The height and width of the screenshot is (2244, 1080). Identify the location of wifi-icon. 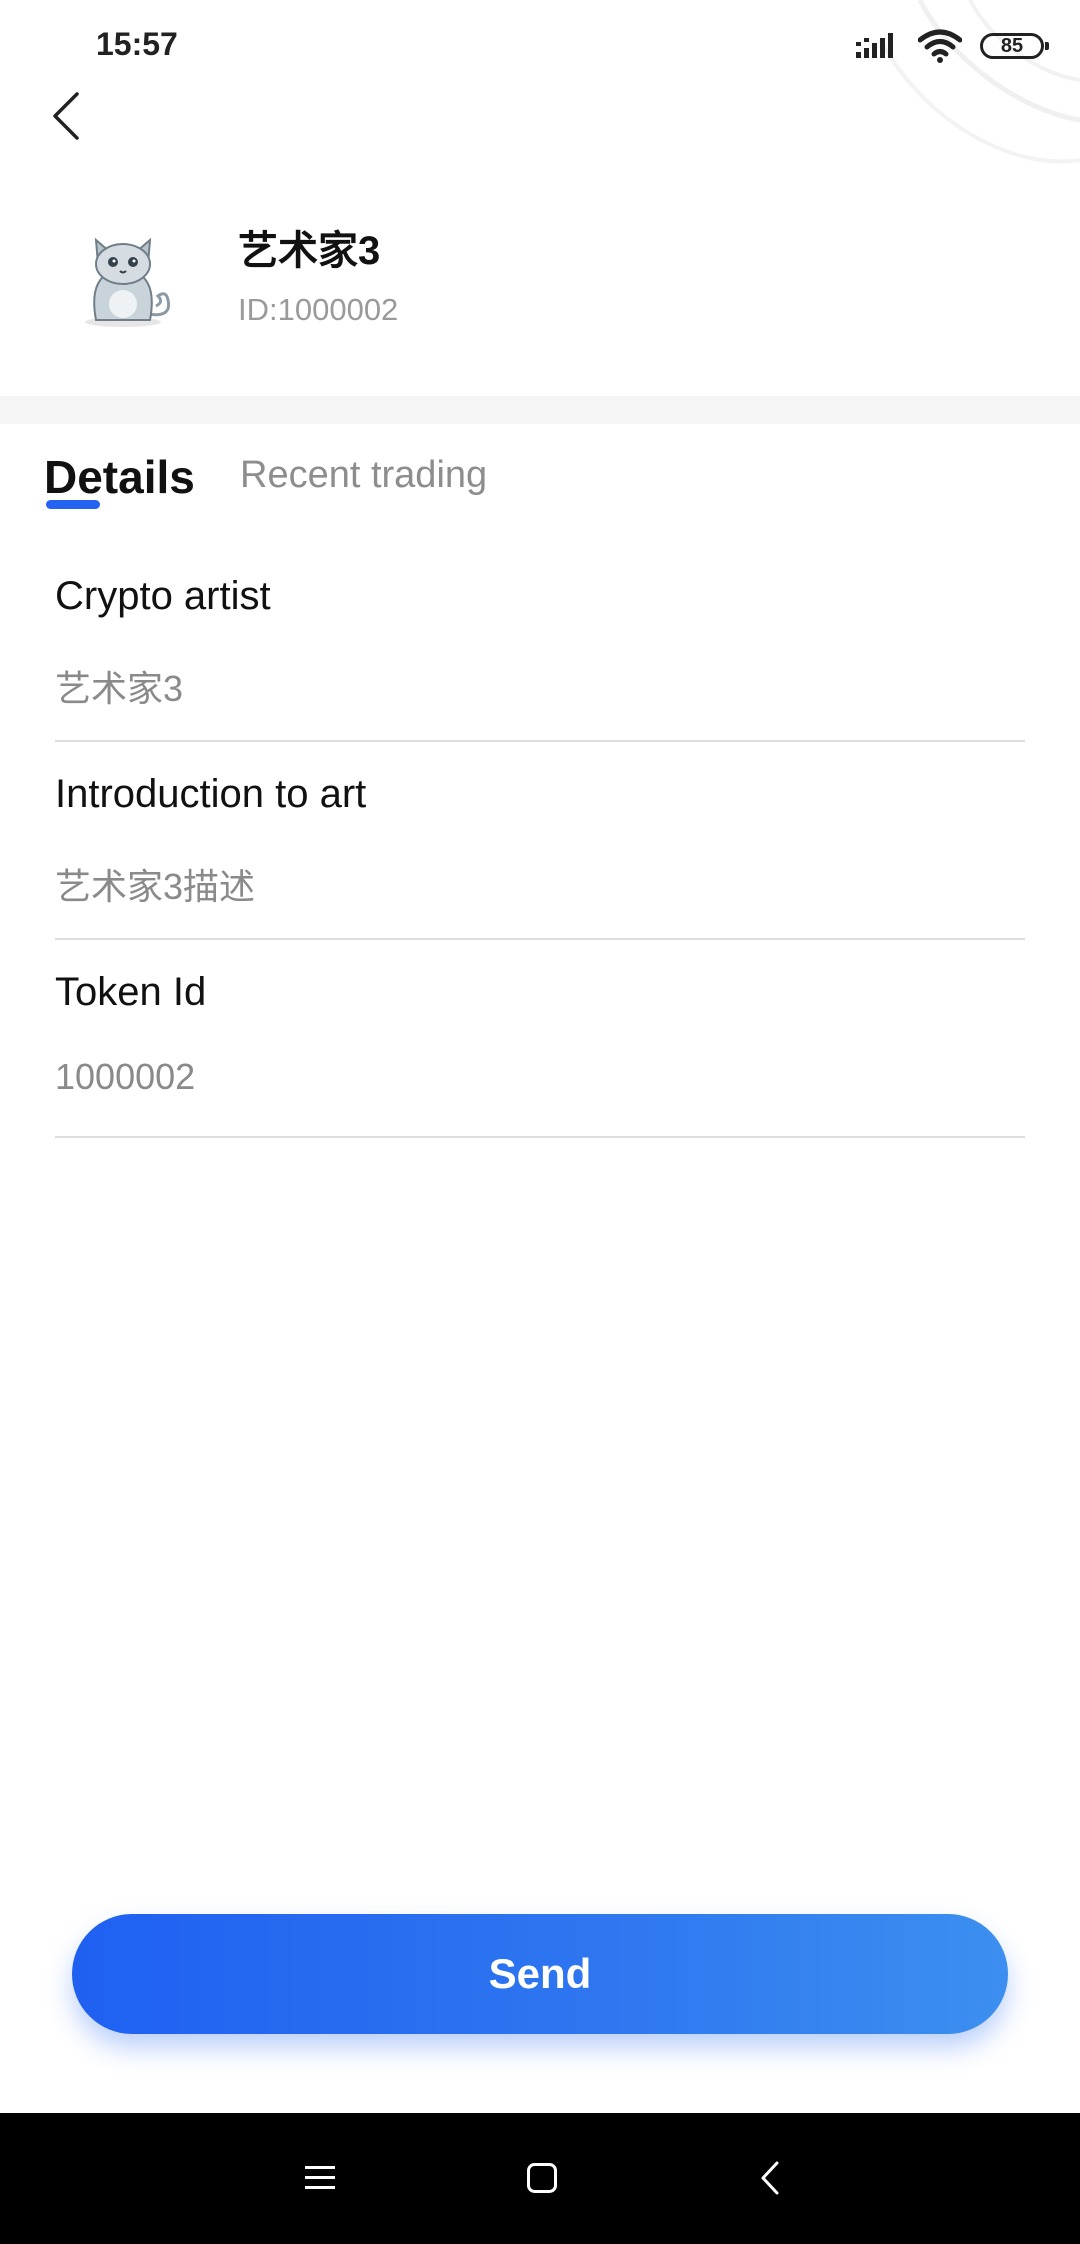
(940, 46).